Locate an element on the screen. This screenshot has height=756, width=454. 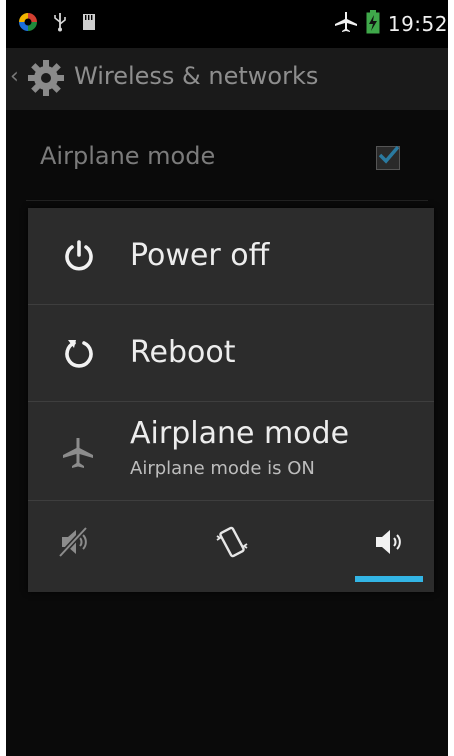
airplane-mode-option: Airplane mode Airplane mode is ON is located at coordinates (231, 451).